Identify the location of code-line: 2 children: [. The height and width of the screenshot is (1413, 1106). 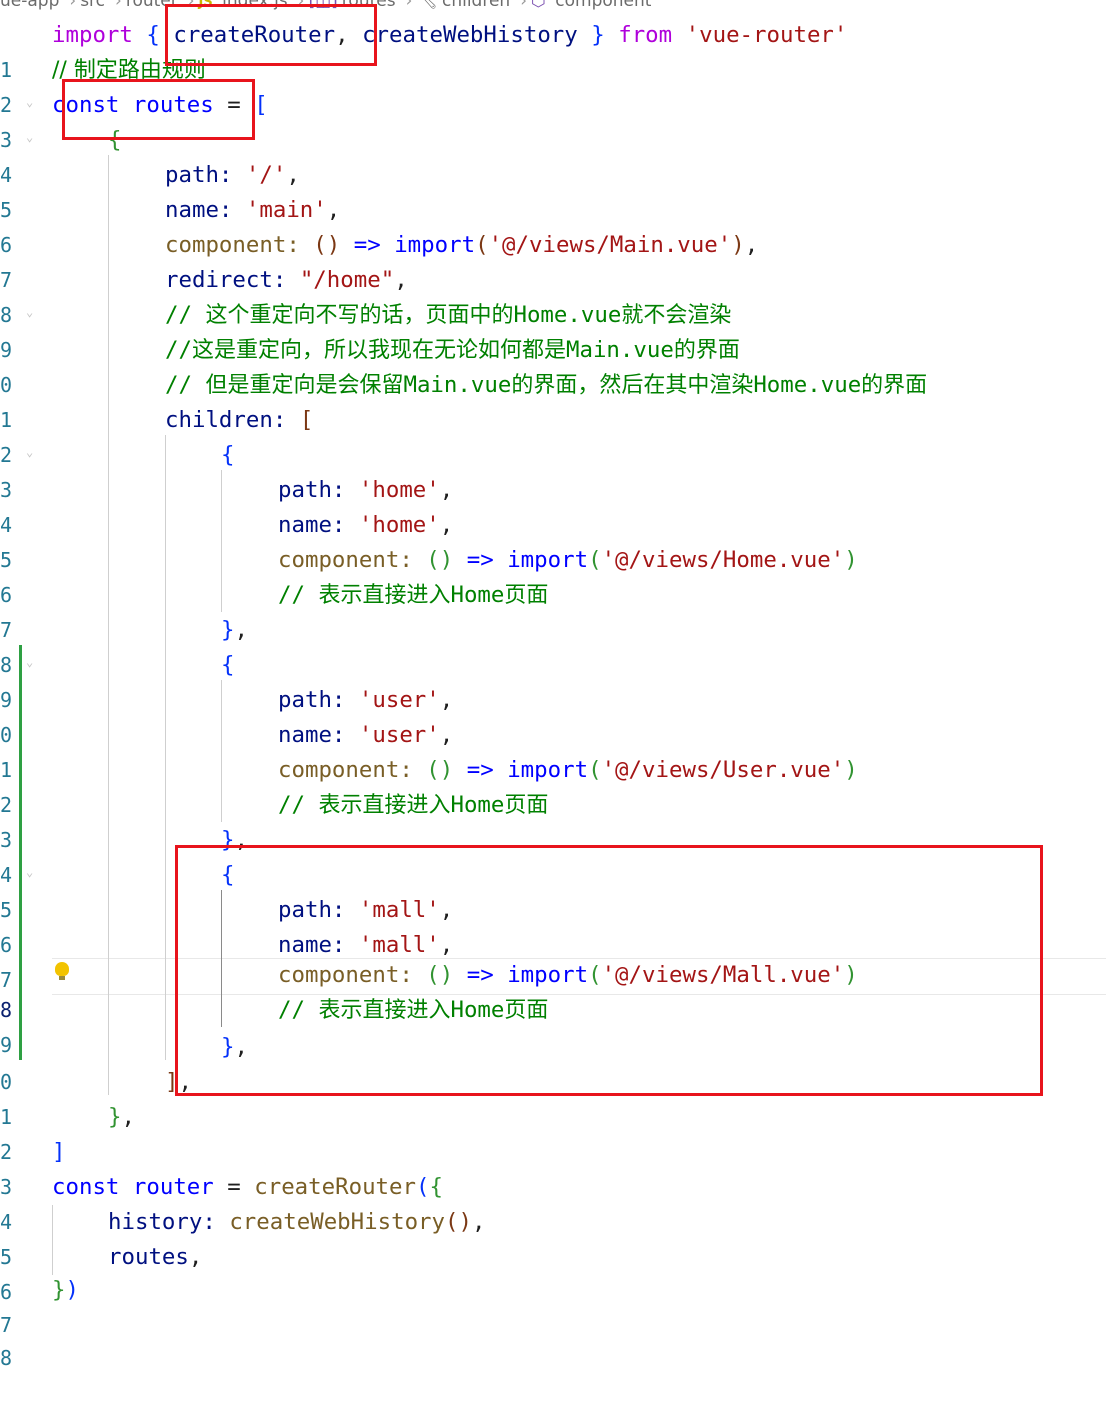
(553, 435).